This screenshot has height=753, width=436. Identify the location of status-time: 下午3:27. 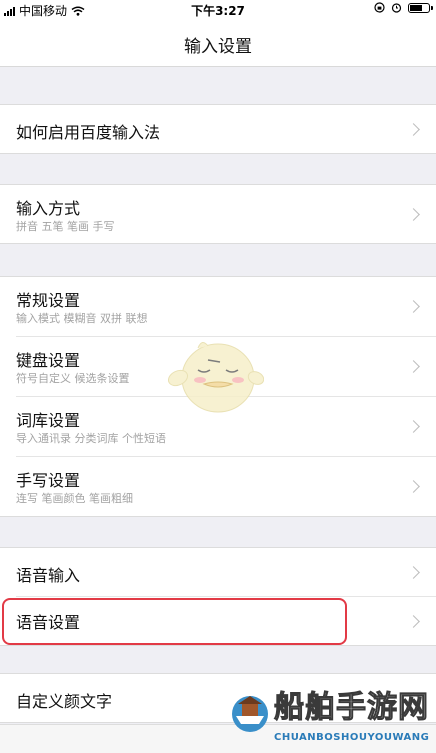
(218, 11).